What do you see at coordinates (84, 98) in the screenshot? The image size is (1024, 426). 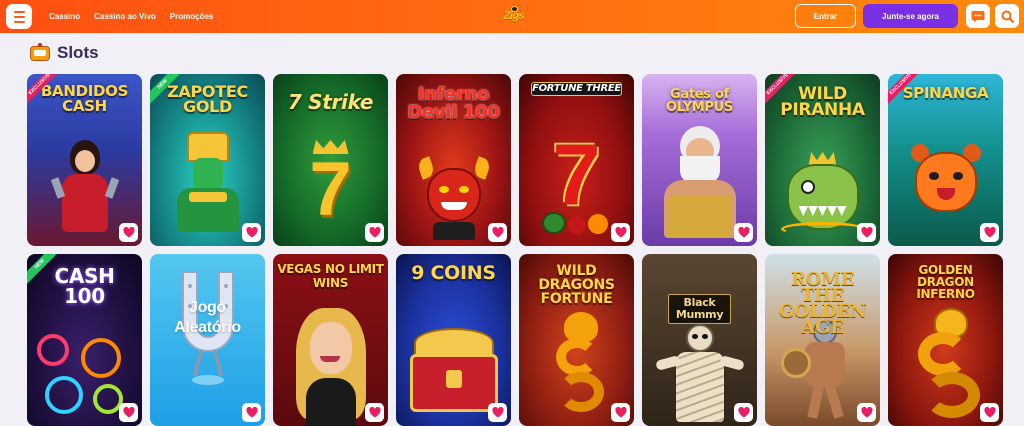 I see `game-title: BANDIDOS CASH` at bounding box center [84, 98].